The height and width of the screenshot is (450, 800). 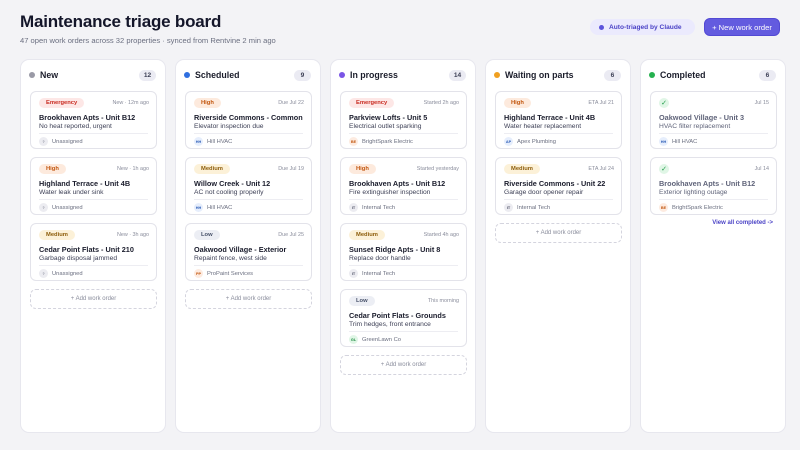 What do you see at coordinates (372, 207) in the screenshot?
I see `card-assignee-row: IT Internal Tech` at bounding box center [372, 207].